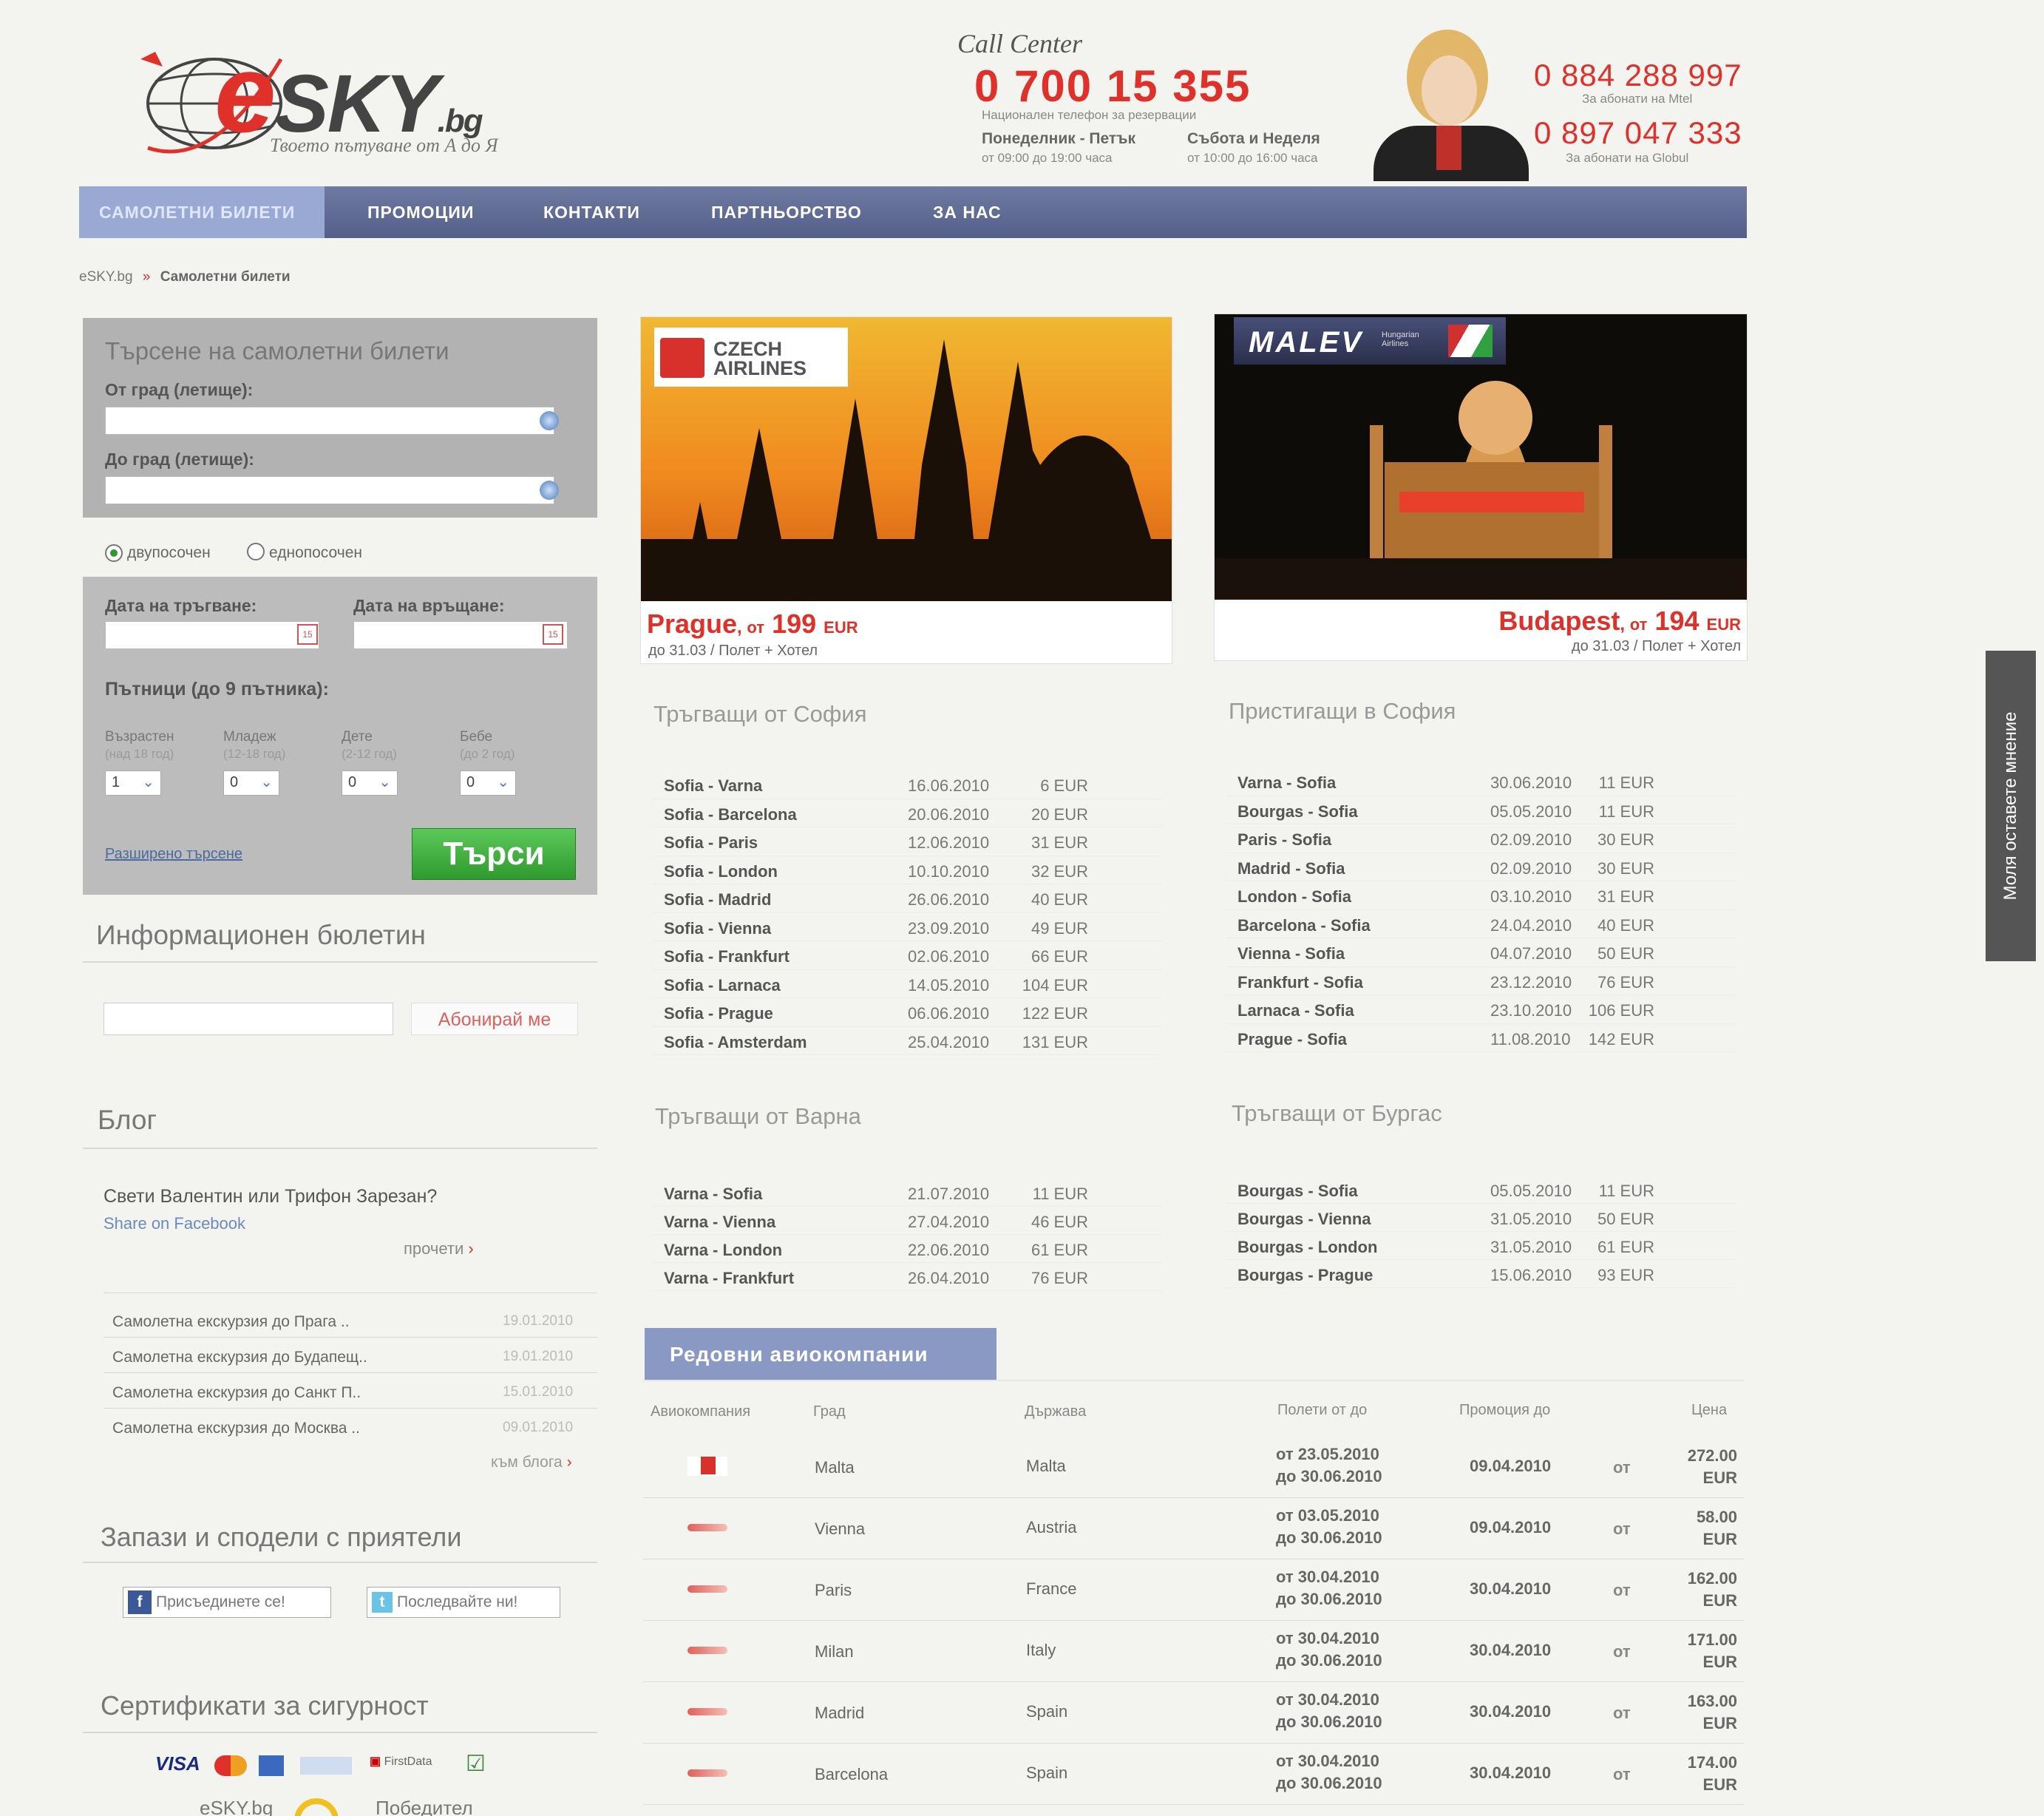 Image resolution: width=2044 pixels, height=1816 pixels. I want to click on from-globe-icon, so click(549, 421).